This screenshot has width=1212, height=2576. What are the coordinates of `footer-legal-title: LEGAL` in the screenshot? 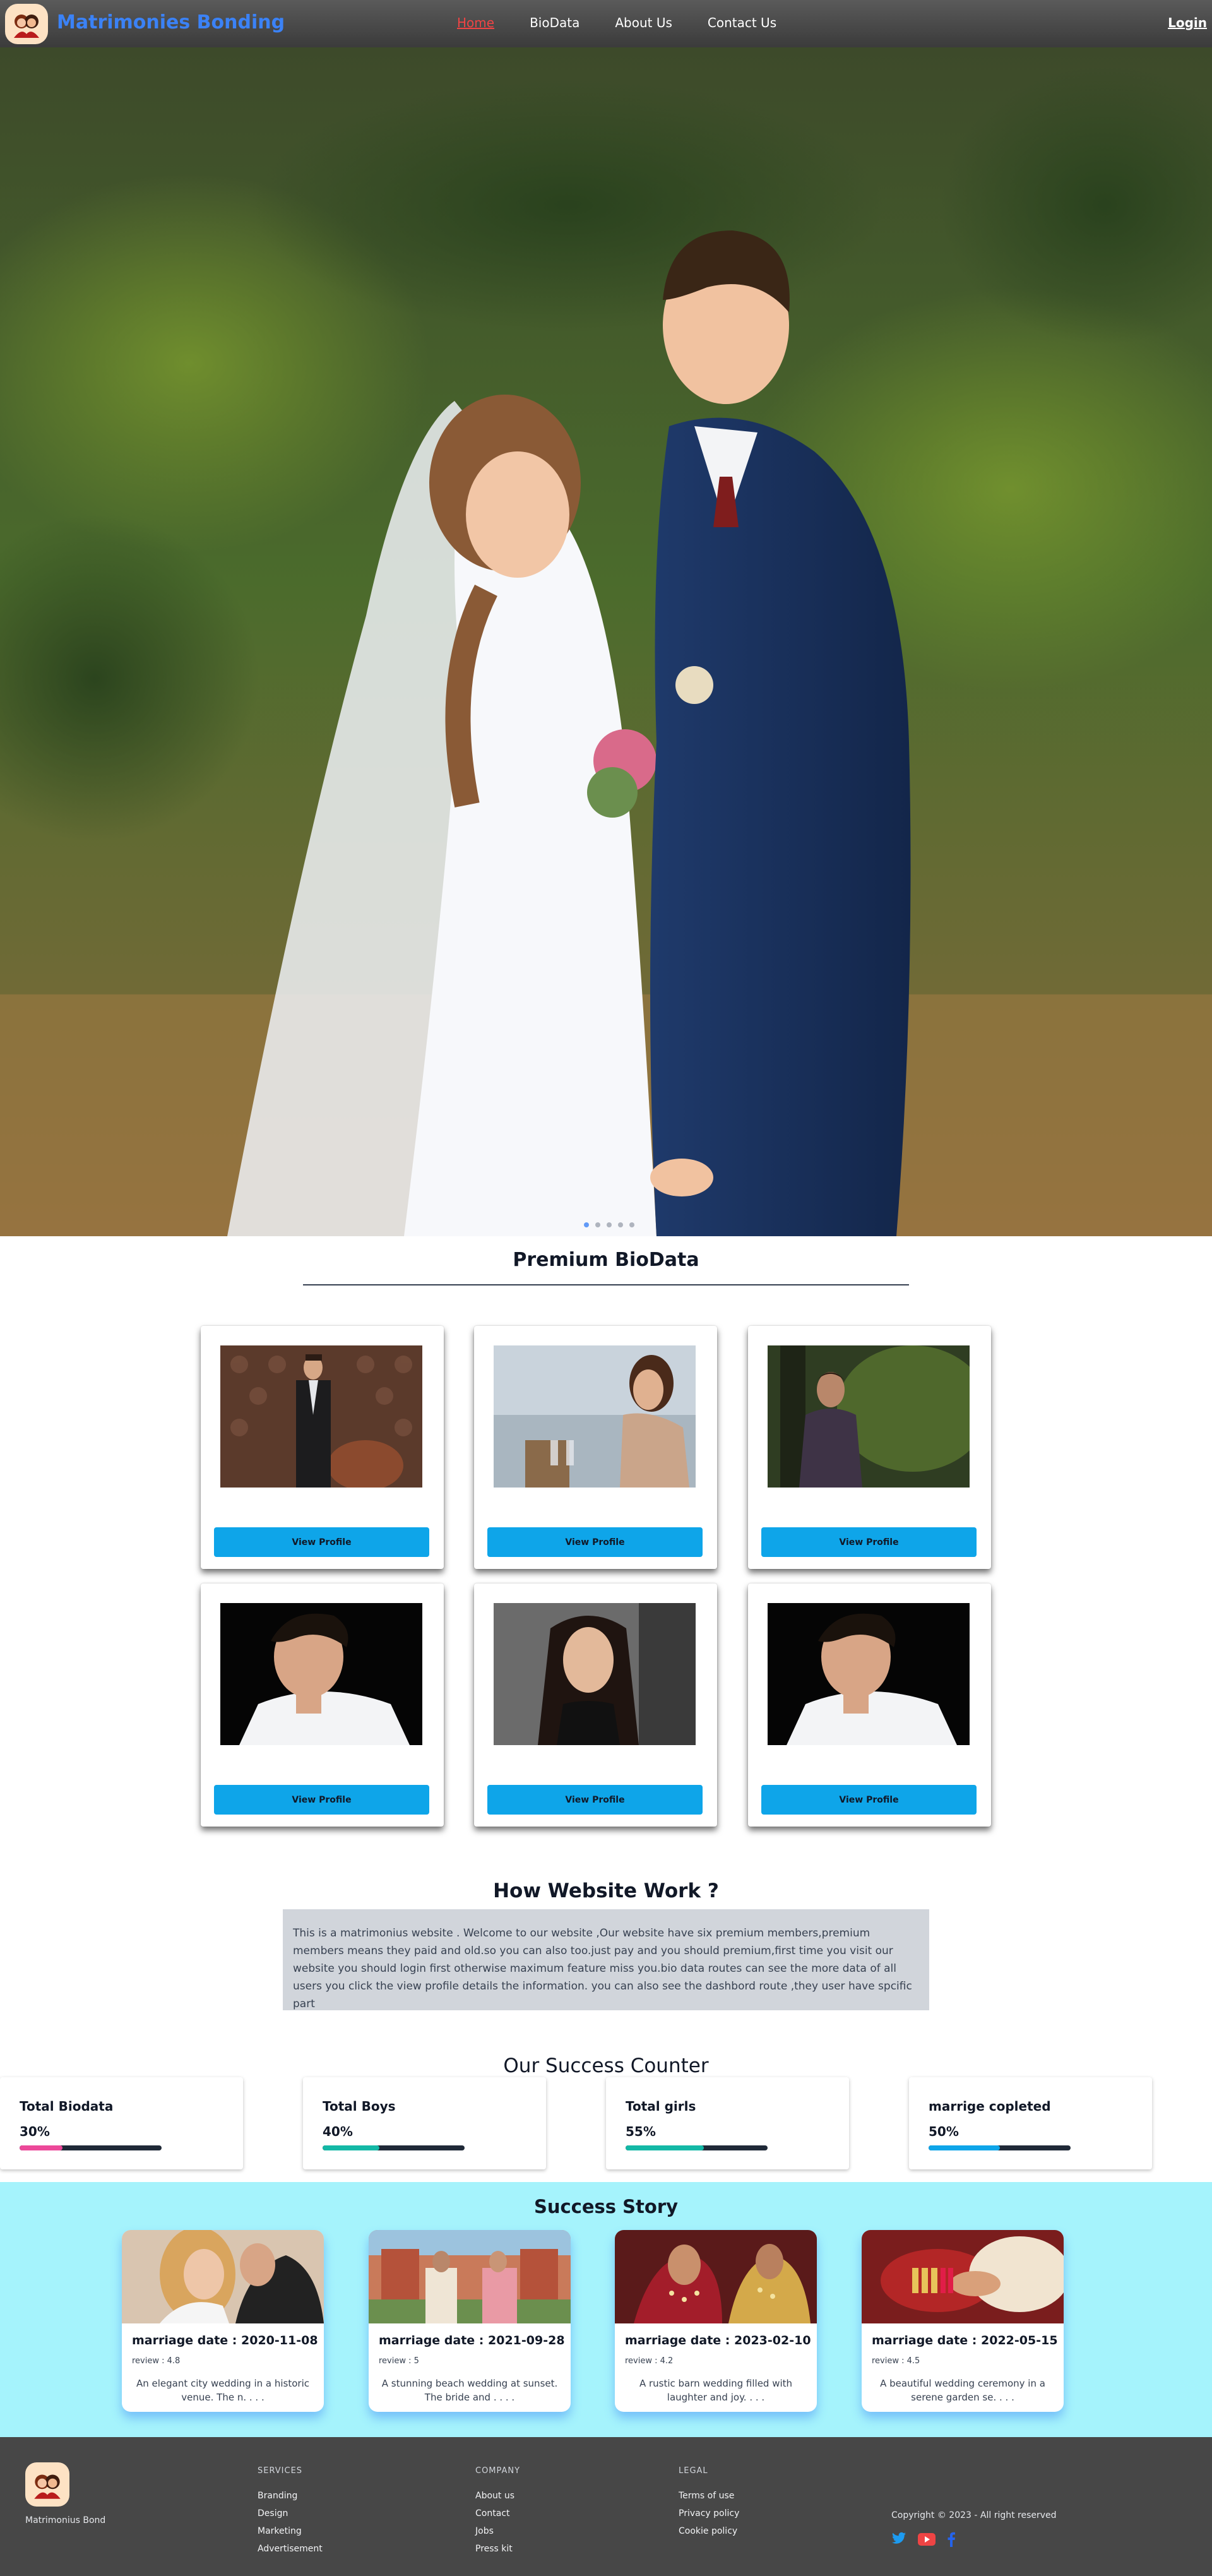 It's located at (694, 2471).